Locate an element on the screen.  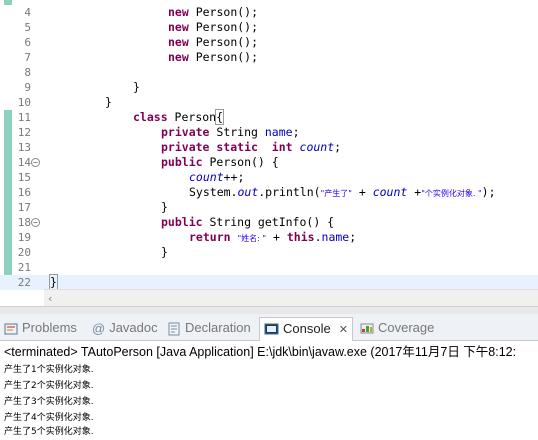
code-line: 14 − public Person() { is located at coordinates (269, 162).